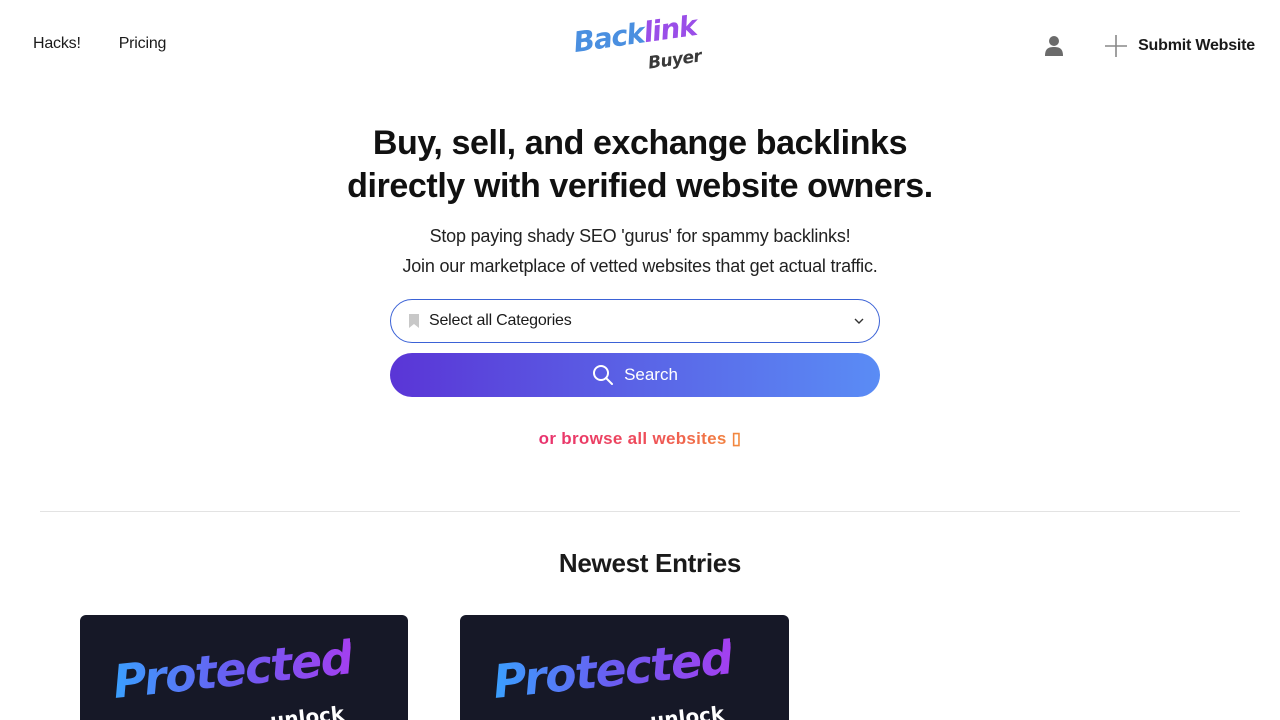  Describe the element at coordinates (635, 321) in the screenshot. I see `category-select: Select all Categories` at that location.